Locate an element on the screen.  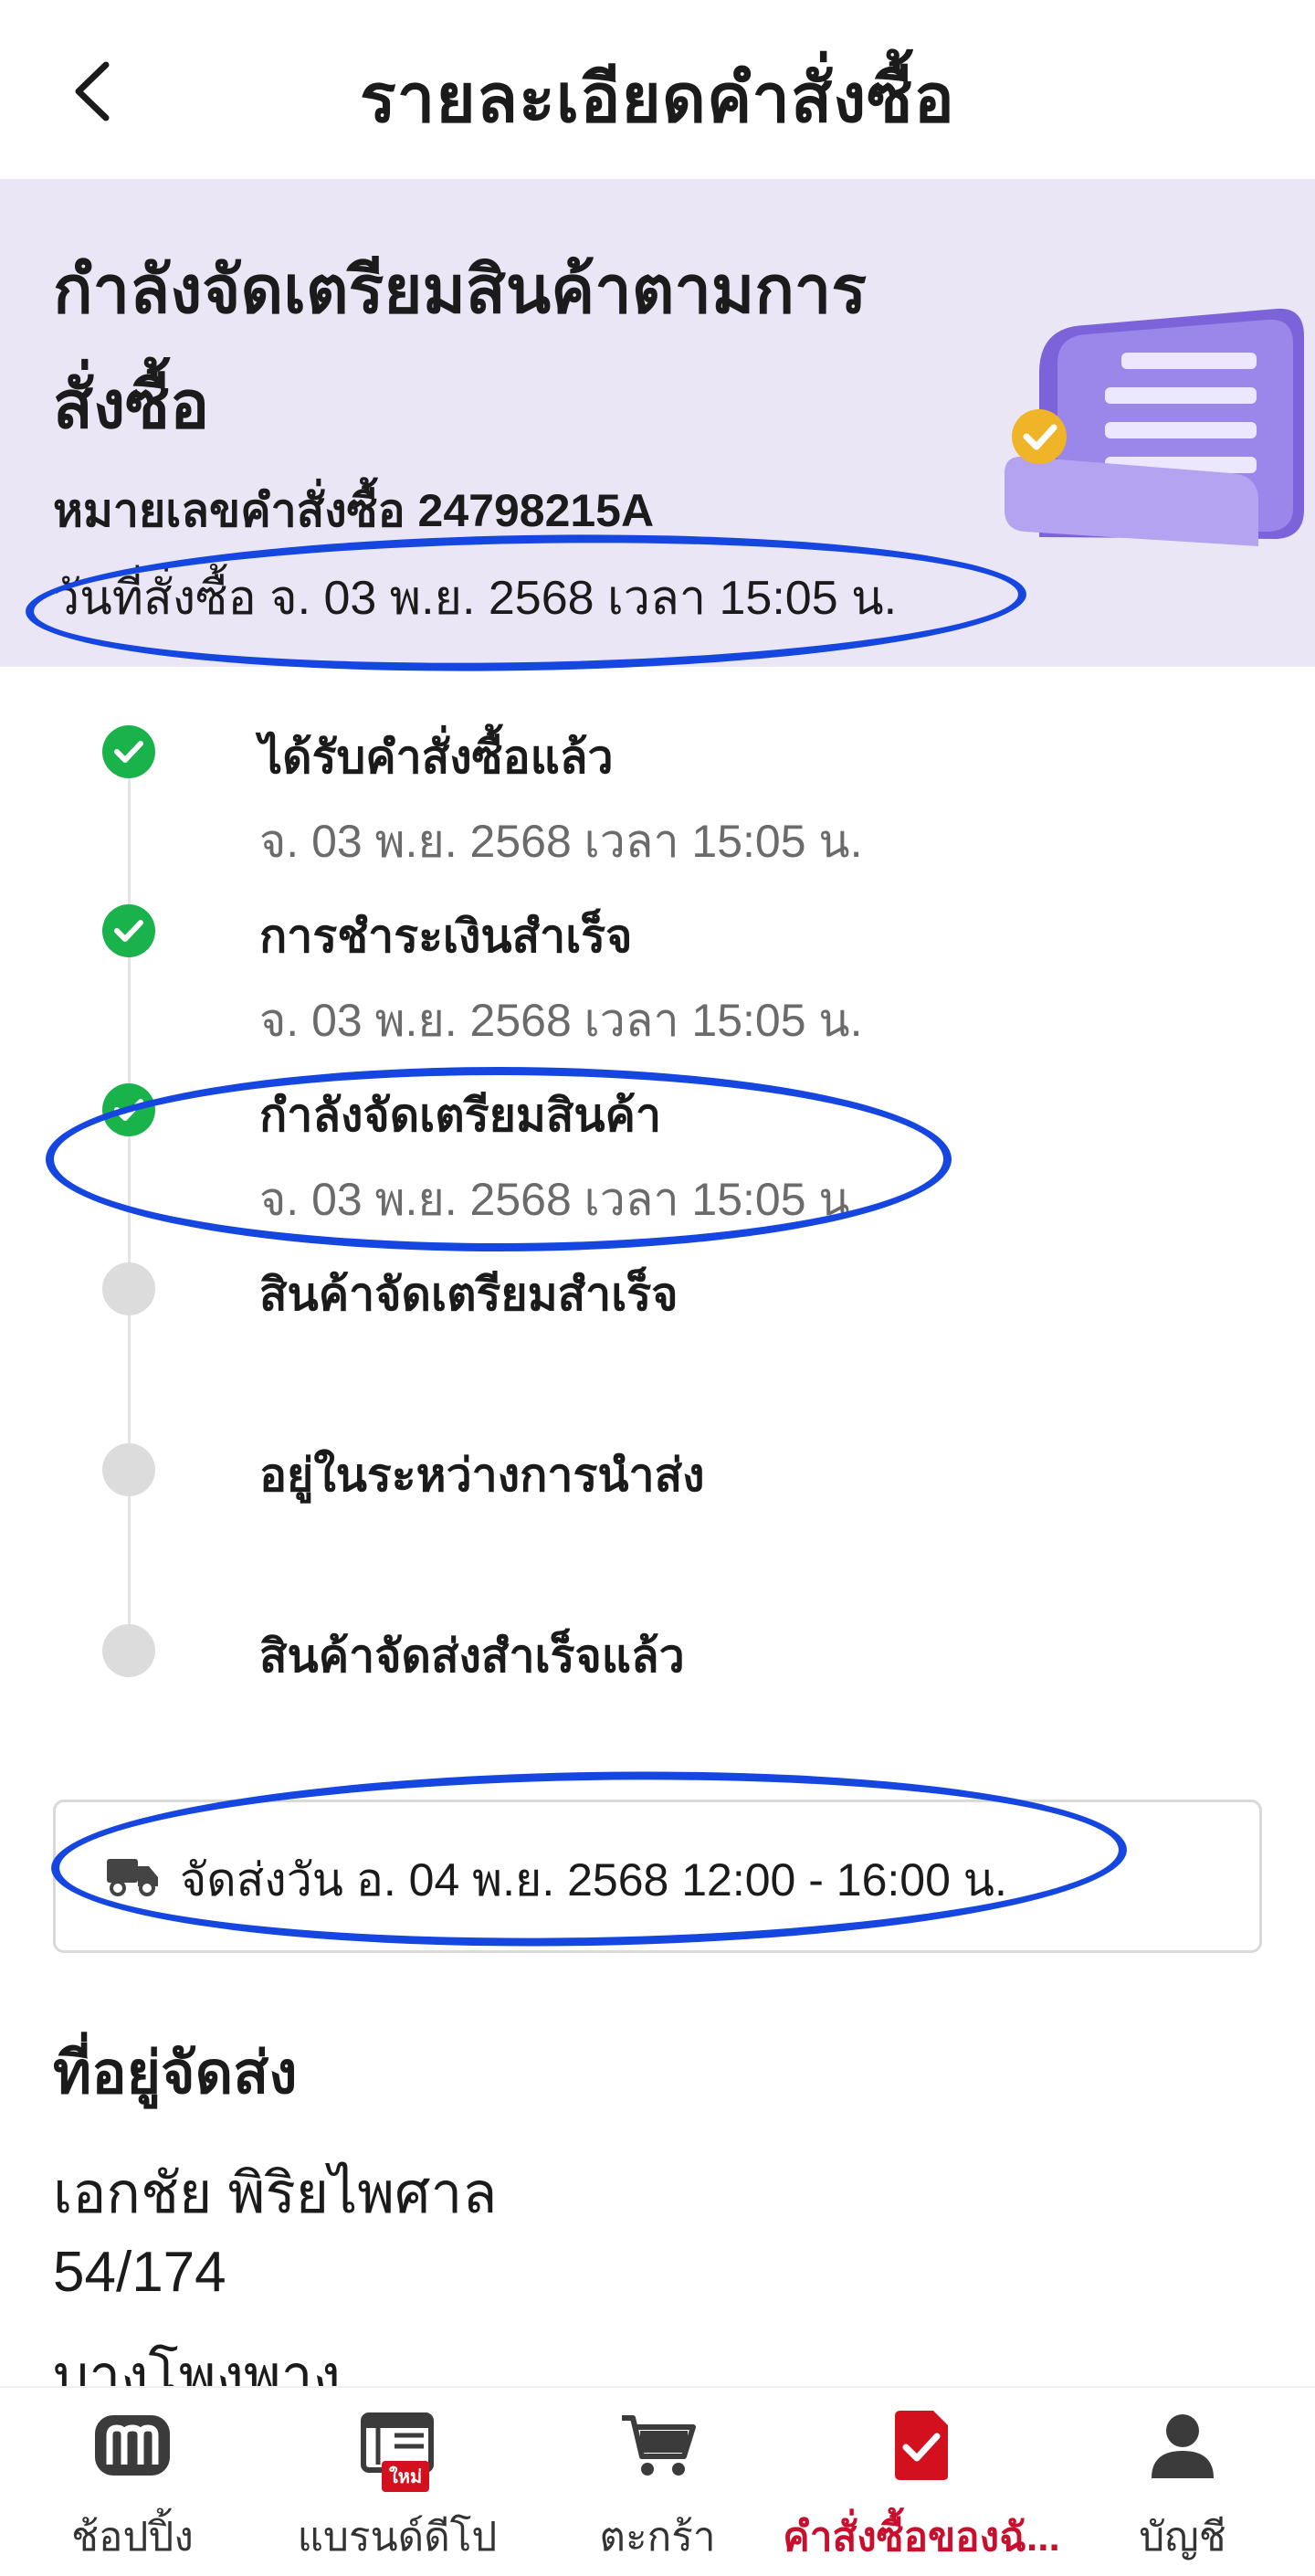
nav-item-shopping: ช้อปปิ้ง is located at coordinates (132, 2482).